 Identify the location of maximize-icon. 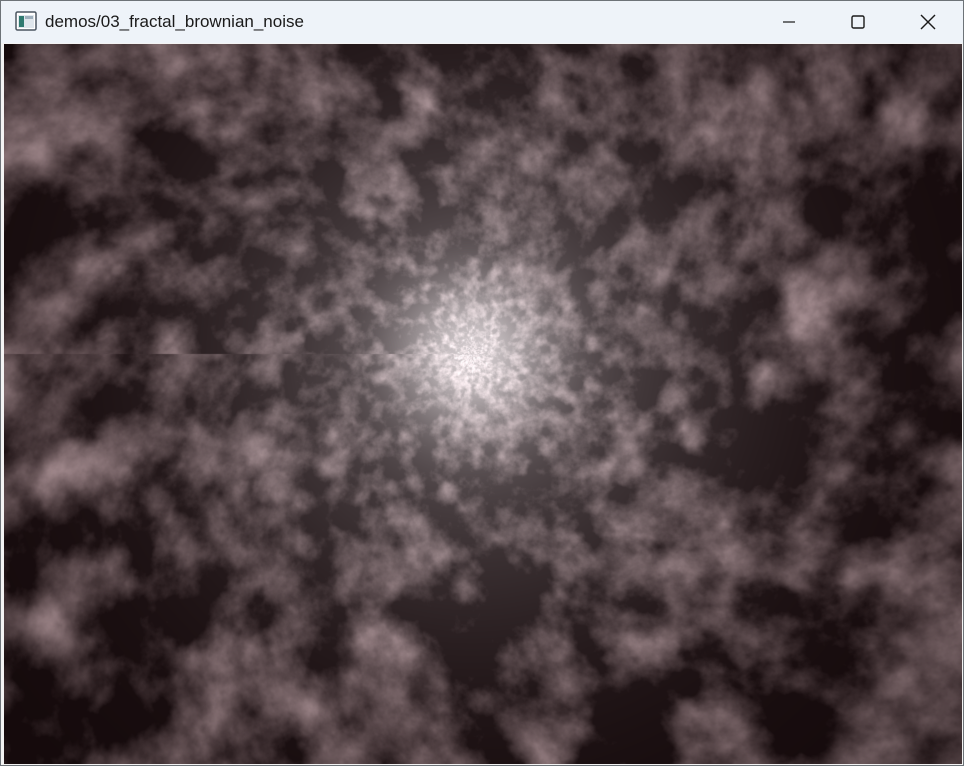
(858, 22).